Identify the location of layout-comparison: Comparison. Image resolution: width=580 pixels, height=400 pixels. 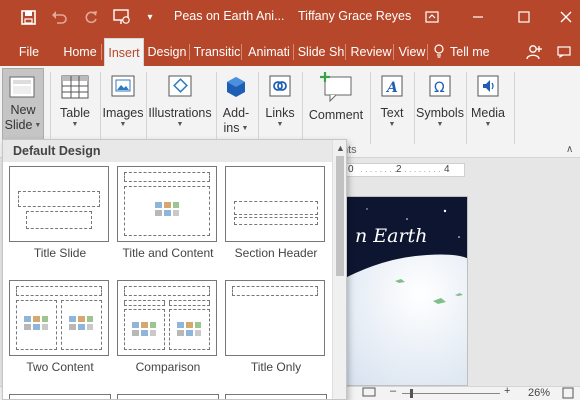
(168, 327).